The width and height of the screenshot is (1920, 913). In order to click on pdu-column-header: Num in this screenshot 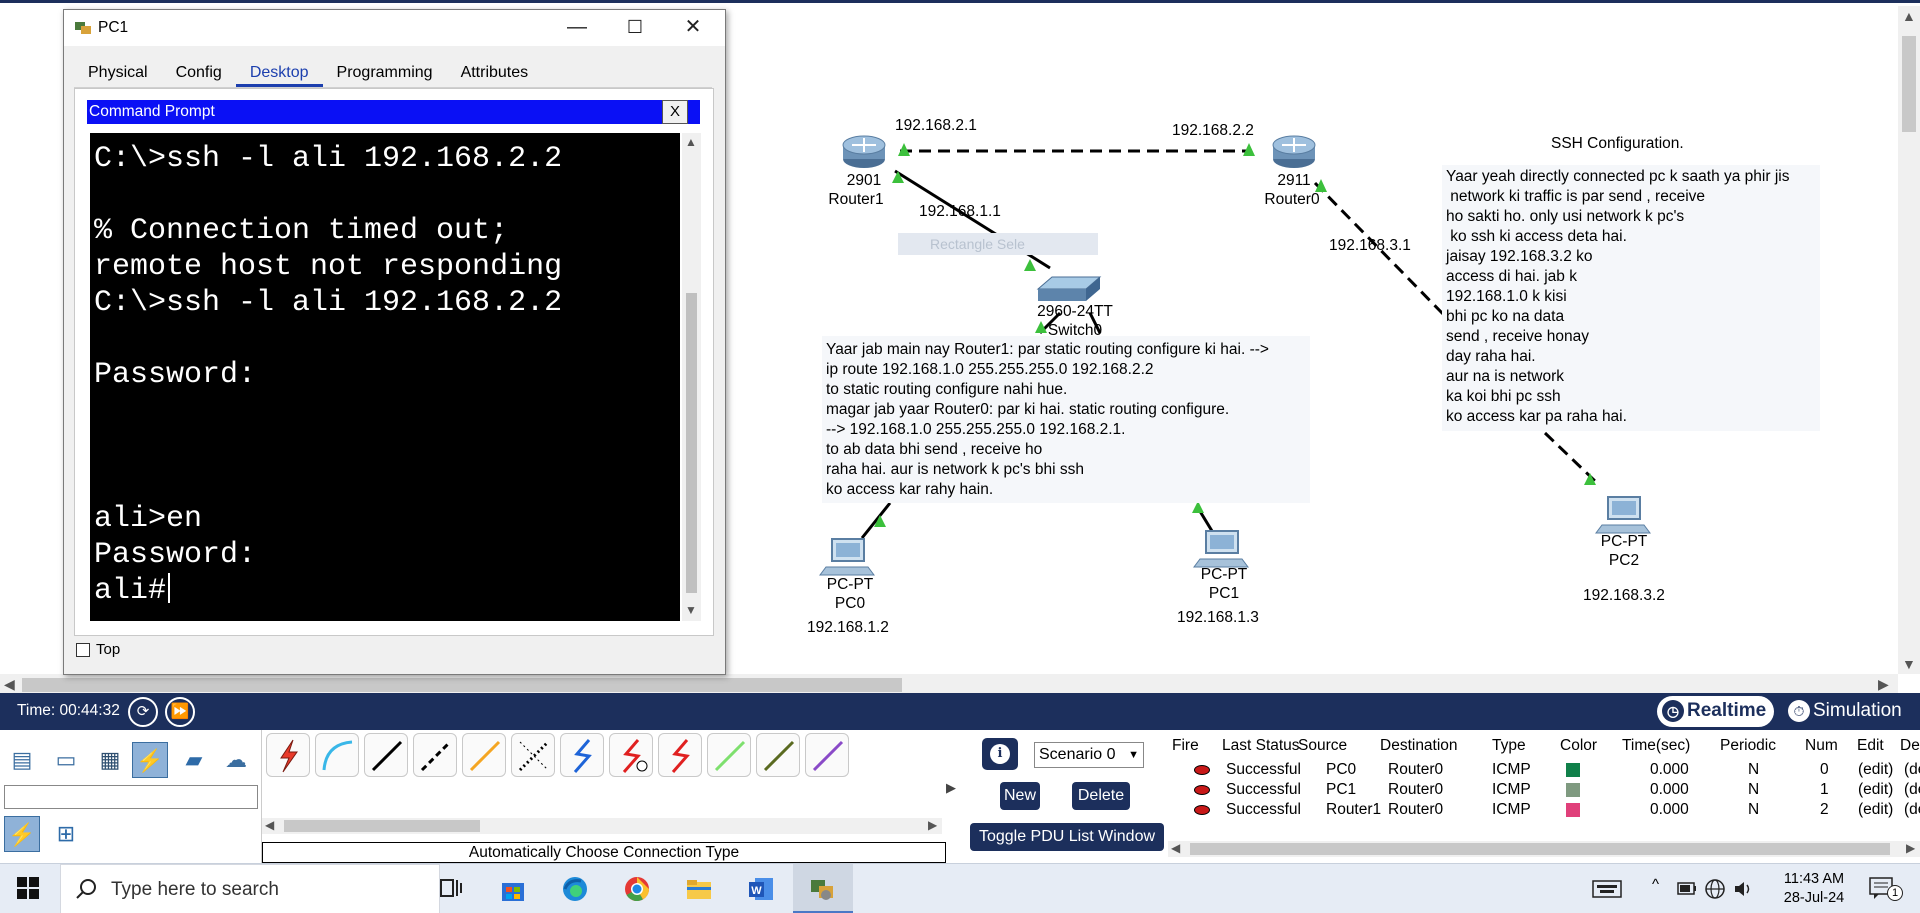, I will do `click(1821, 746)`.